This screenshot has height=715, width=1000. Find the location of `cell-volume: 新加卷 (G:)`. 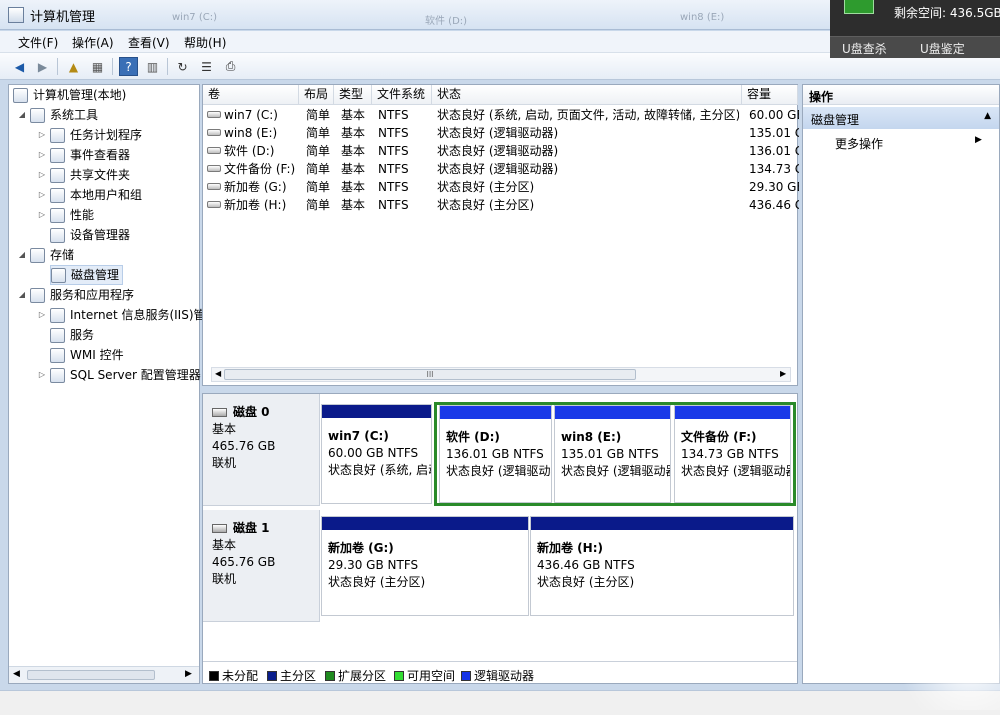

cell-volume: 新加卷 (G:) is located at coordinates (254, 187).